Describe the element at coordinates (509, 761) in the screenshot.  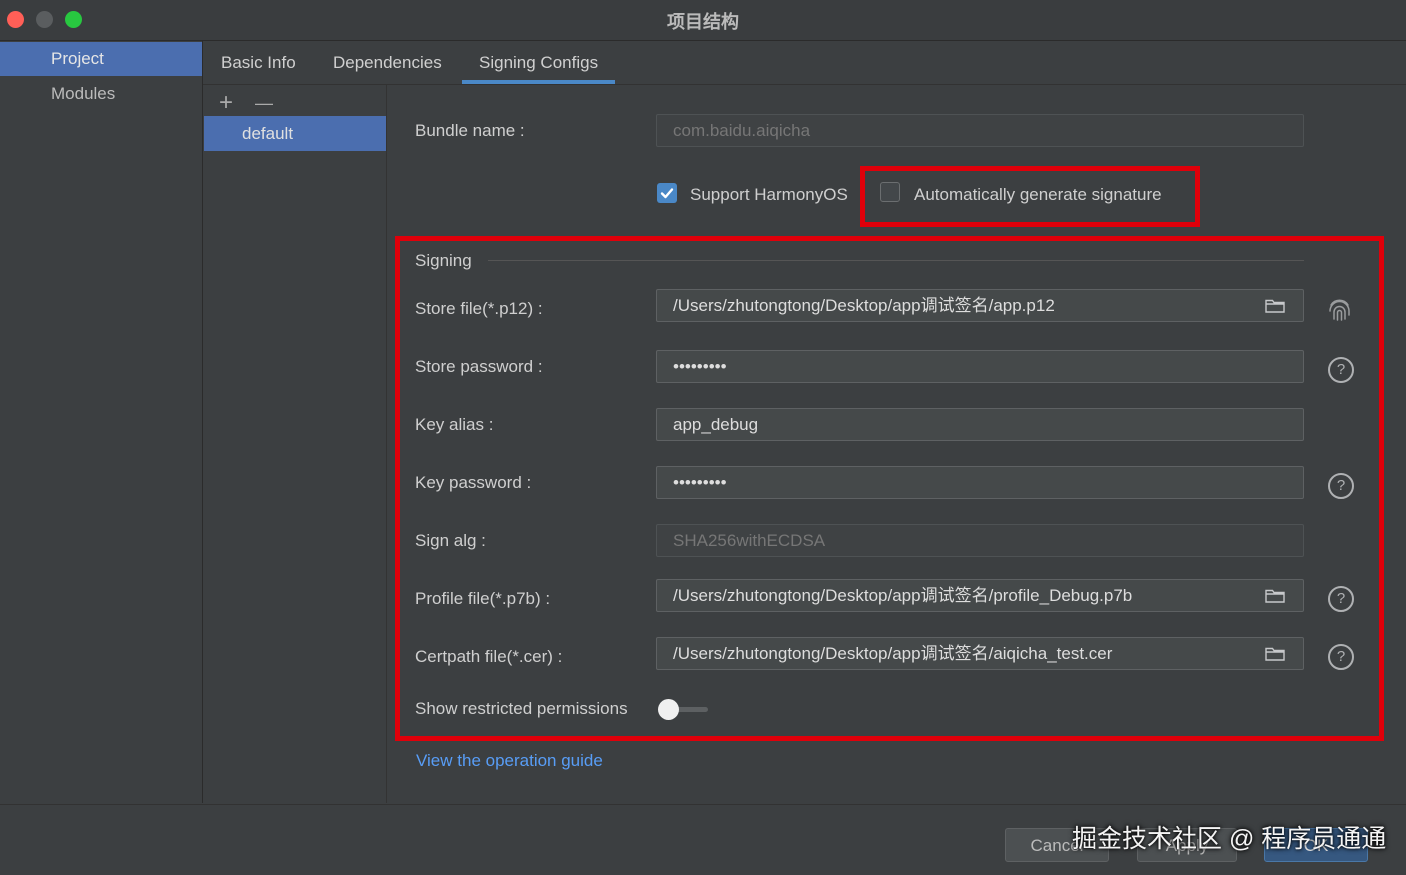
I see `operation-guide-link: View the operation guide` at that location.